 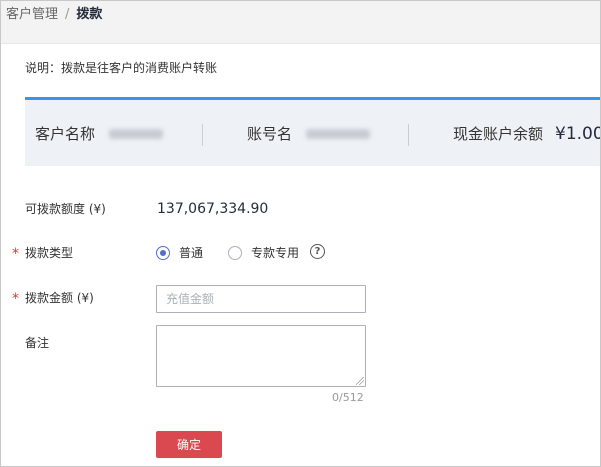 I want to click on remark-char-counter: 0/512, so click(x=348, y=397).